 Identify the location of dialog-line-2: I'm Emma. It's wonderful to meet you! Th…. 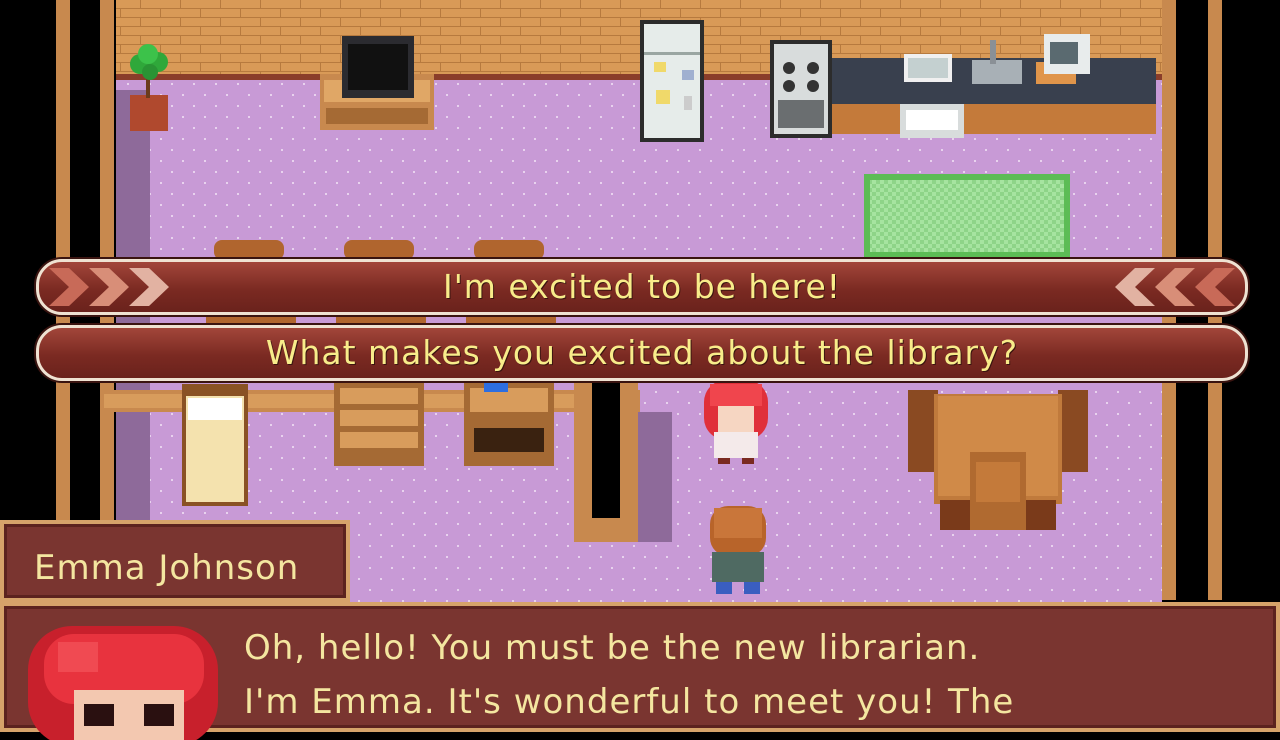
(629, 702).